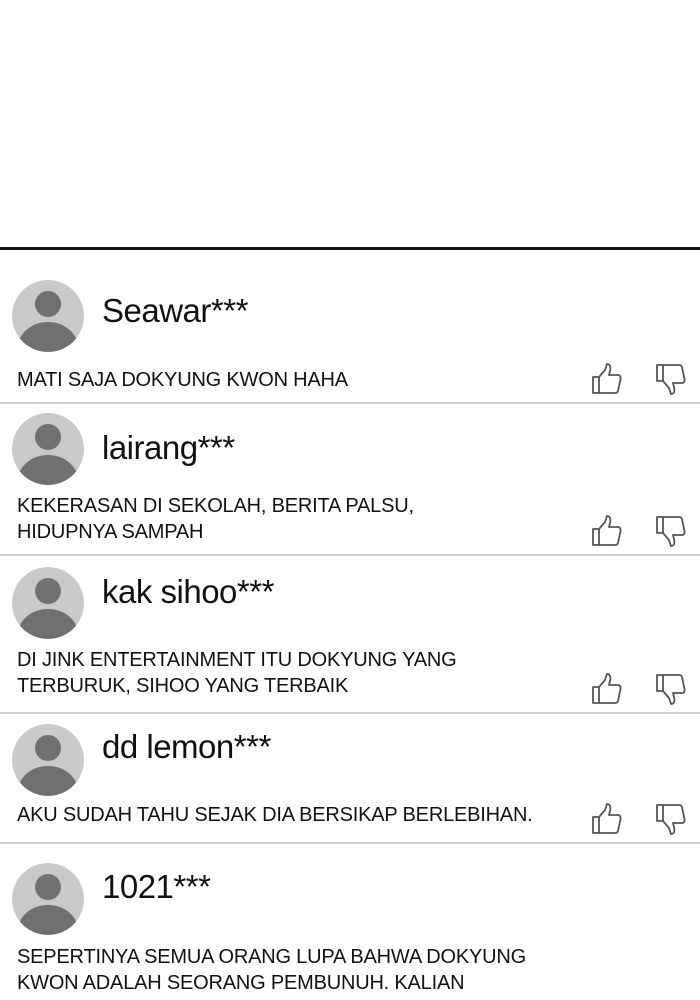 This screenshot has height=1000, width=700. Describe the element at coordinates (156, 886) in the screenshot. I see `comment-username: 1021***` at that location.